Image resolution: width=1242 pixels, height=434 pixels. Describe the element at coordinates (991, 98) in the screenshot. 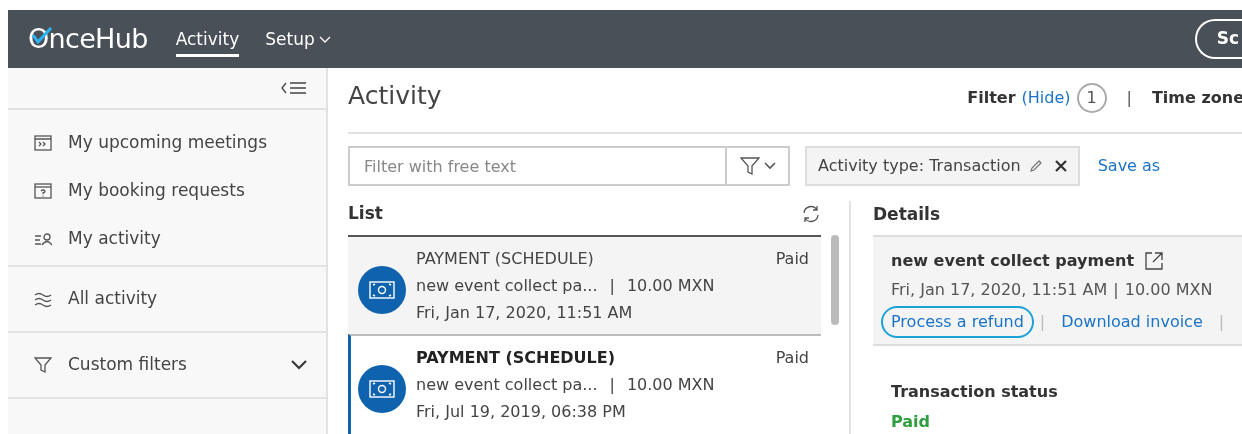

I see `filter-label: Filter` at that location.